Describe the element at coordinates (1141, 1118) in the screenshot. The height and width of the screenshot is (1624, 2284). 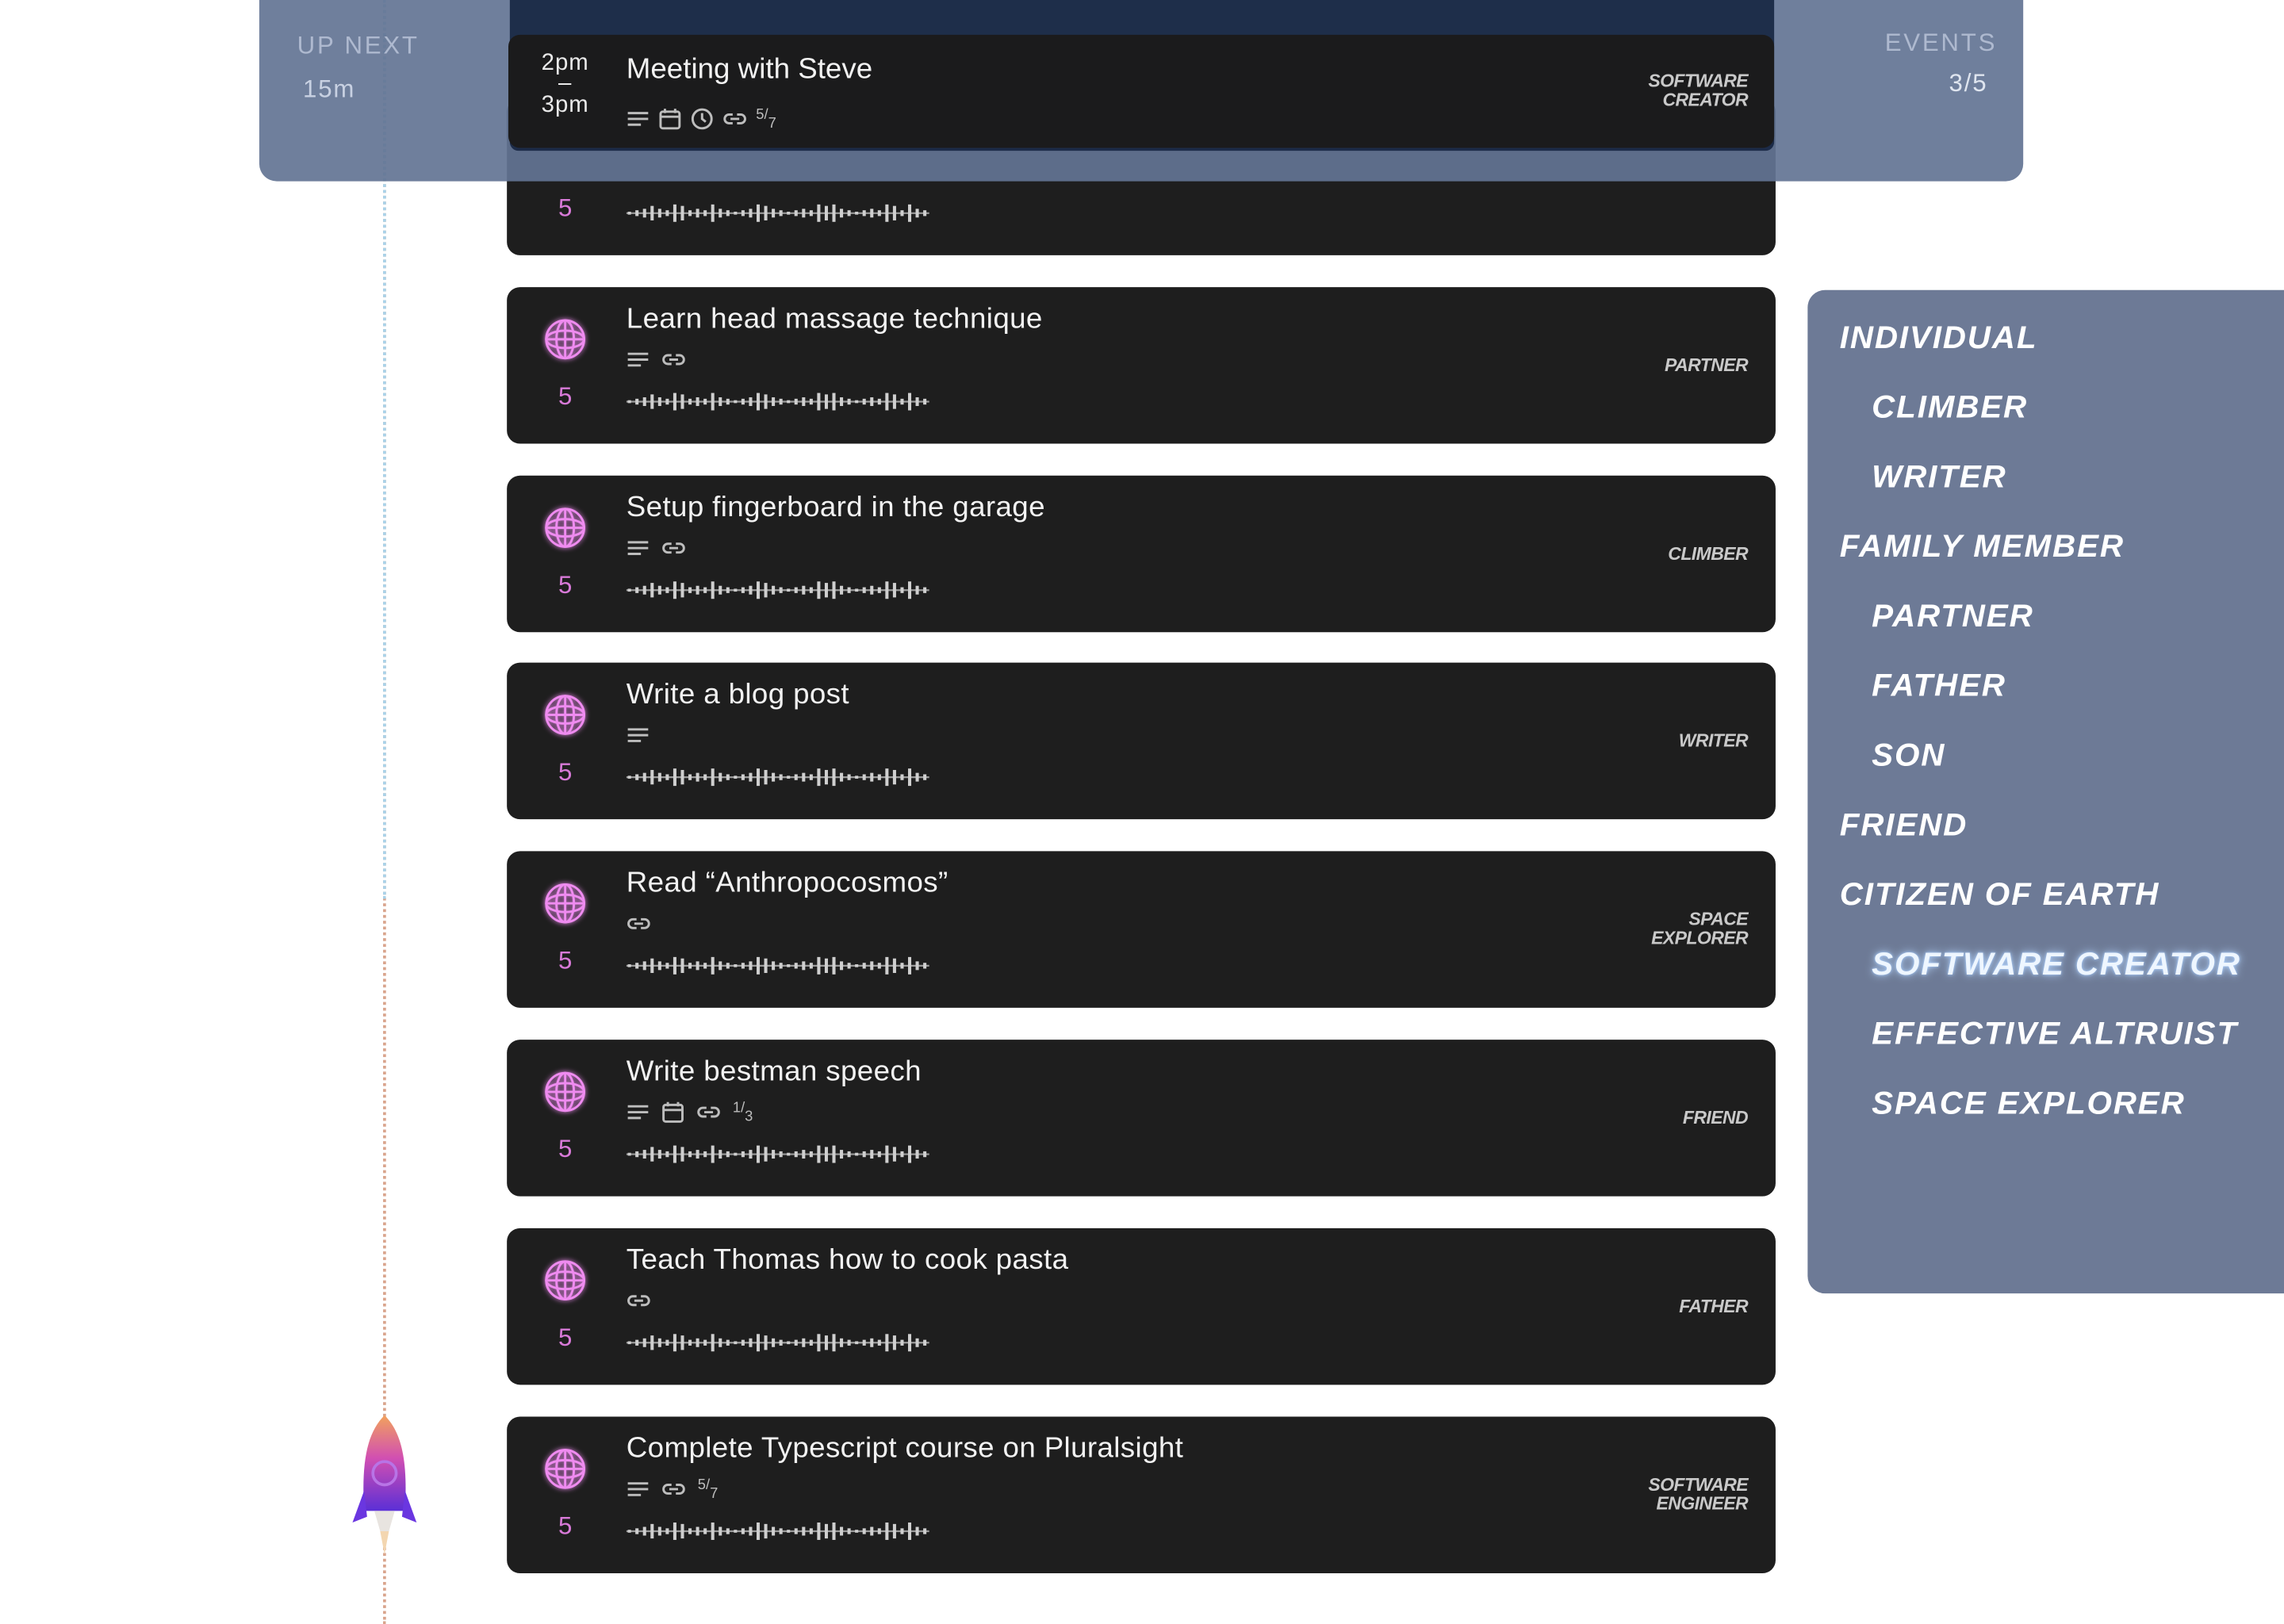
I see `task-card: 5 Write bestman speech 1/3 FRIEND` at that location.